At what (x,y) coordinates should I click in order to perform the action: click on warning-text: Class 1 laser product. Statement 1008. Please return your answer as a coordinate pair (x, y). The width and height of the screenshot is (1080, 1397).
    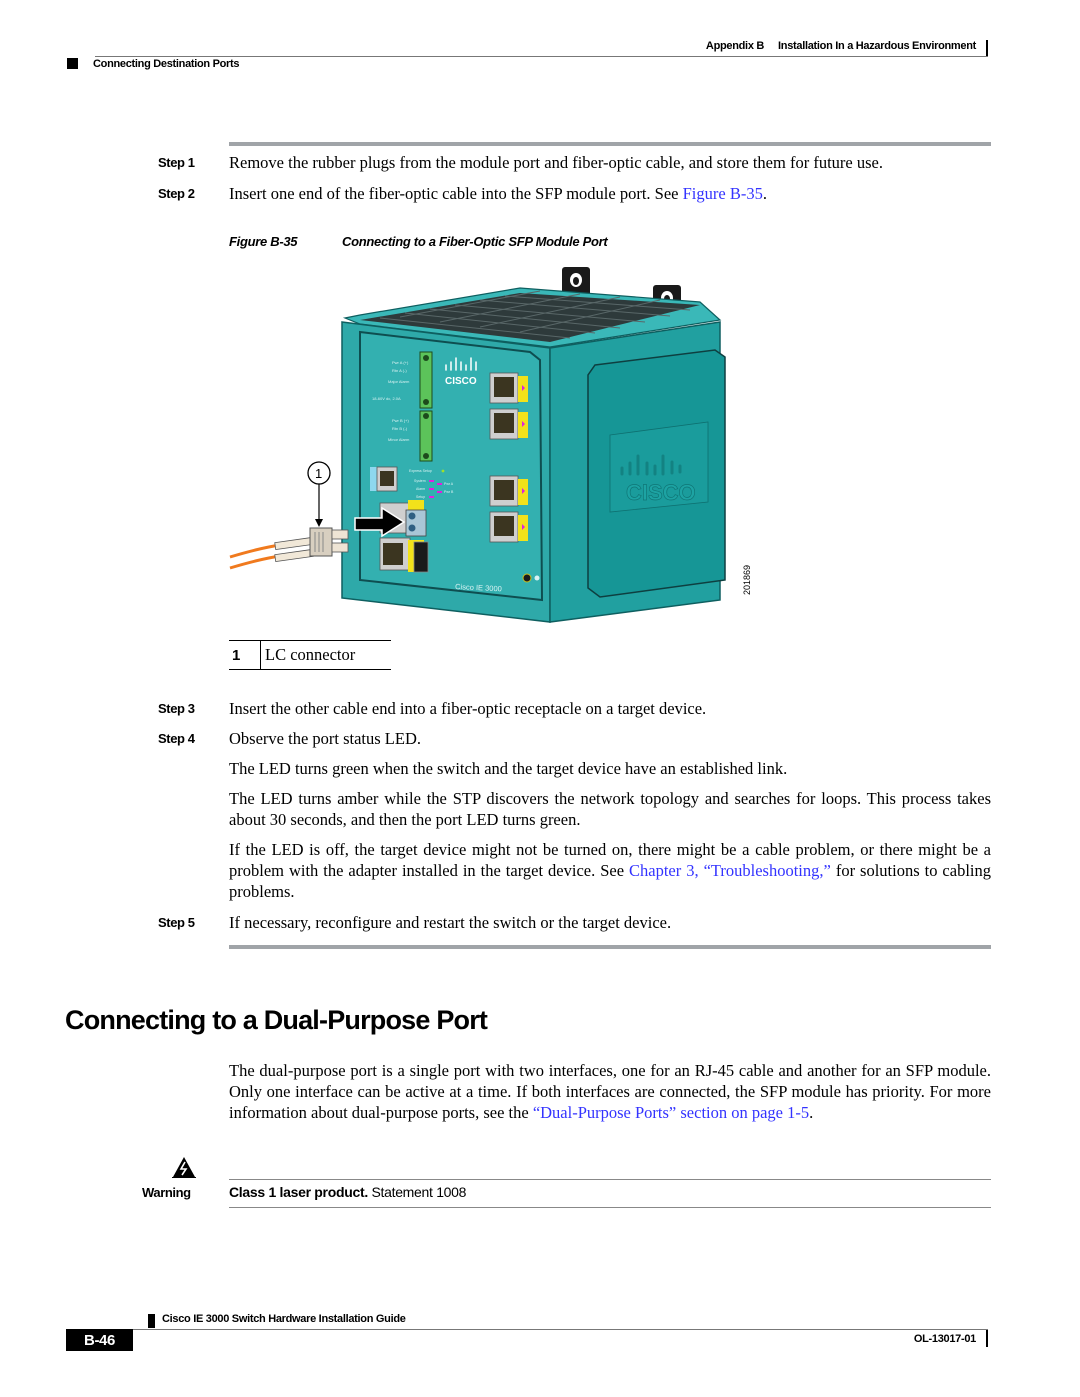
    Looking at the image, I should click on (347, 1192).